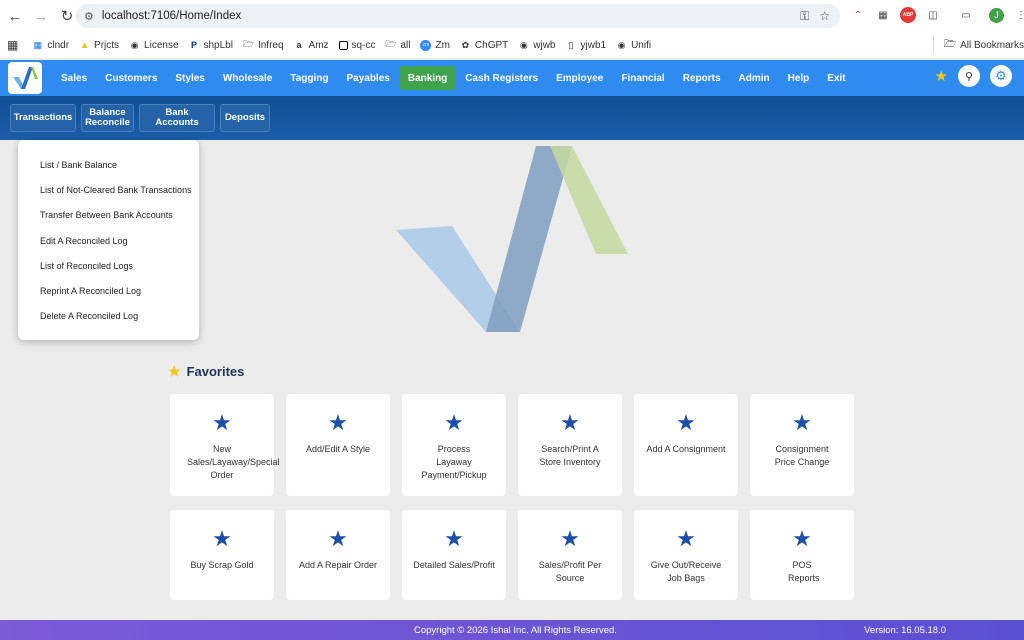 The width and height of the screenshot is (1024, 640). Describe the element at coordinates (427, 78) in the screenshot. I see `nav-banking: Banking` at that location.